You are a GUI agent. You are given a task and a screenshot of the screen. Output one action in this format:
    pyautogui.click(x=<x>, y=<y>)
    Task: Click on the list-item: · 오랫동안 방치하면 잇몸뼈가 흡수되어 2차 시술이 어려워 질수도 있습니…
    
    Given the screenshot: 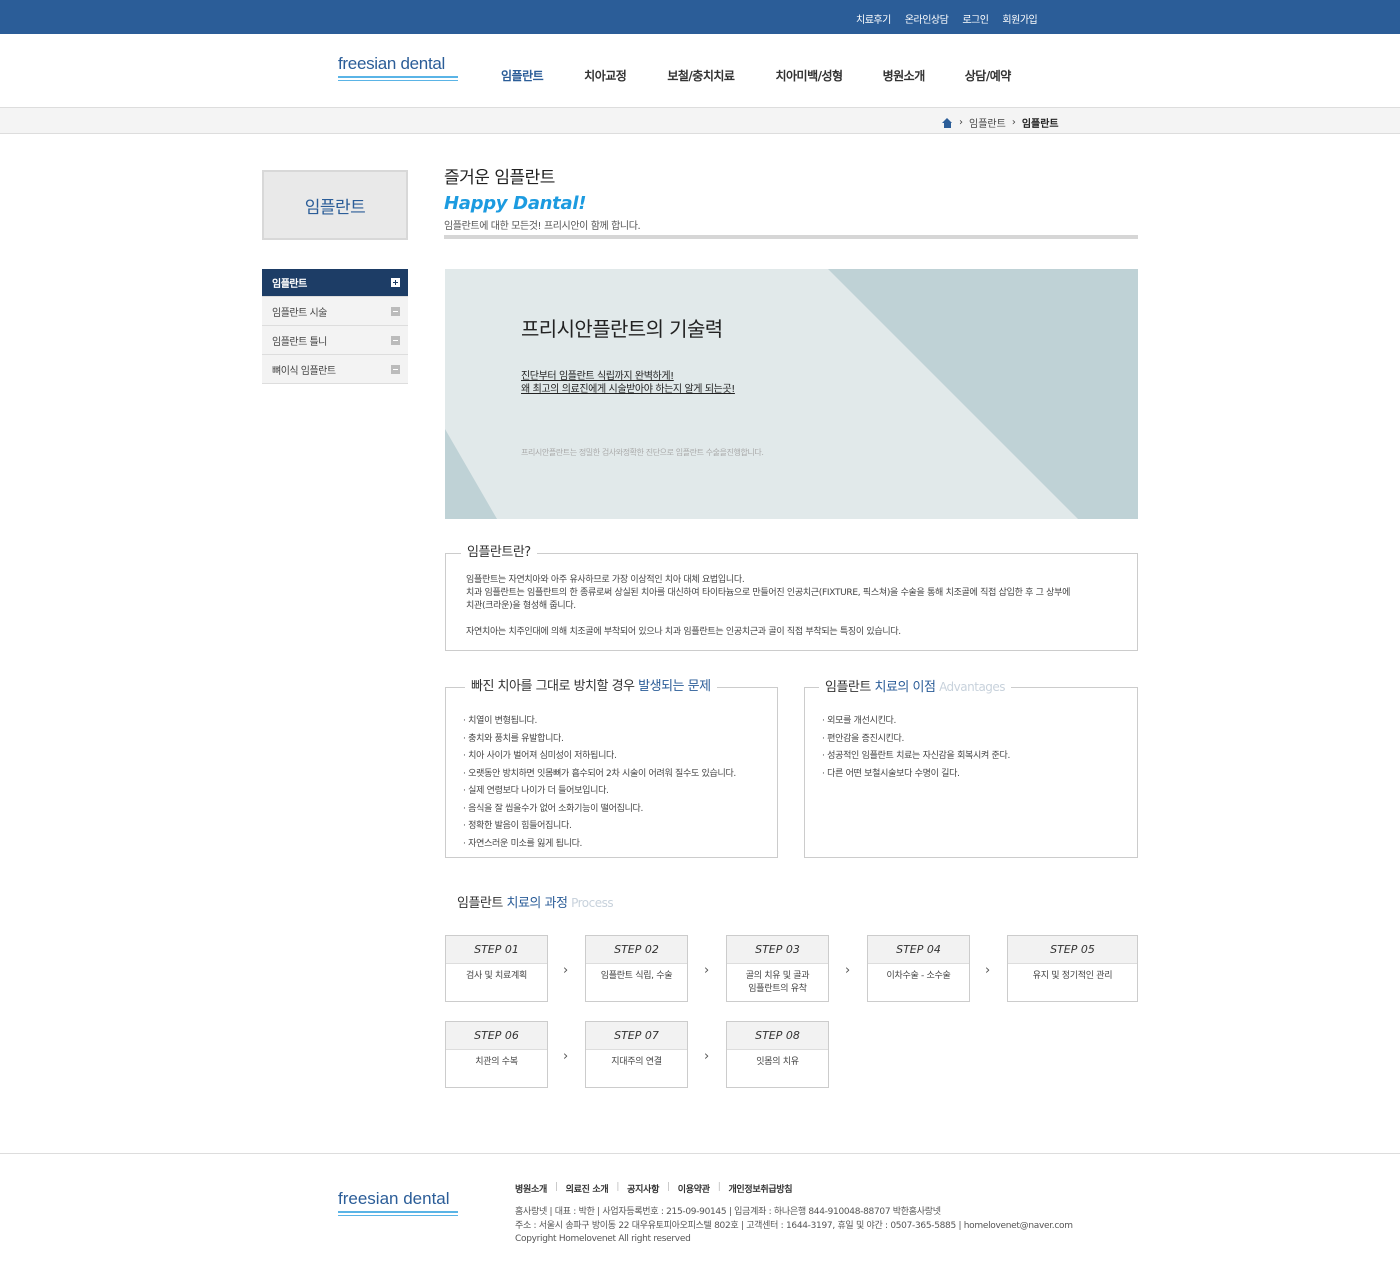 What is the action you would take?
    pyautogui.click(x=599, y=773)
    